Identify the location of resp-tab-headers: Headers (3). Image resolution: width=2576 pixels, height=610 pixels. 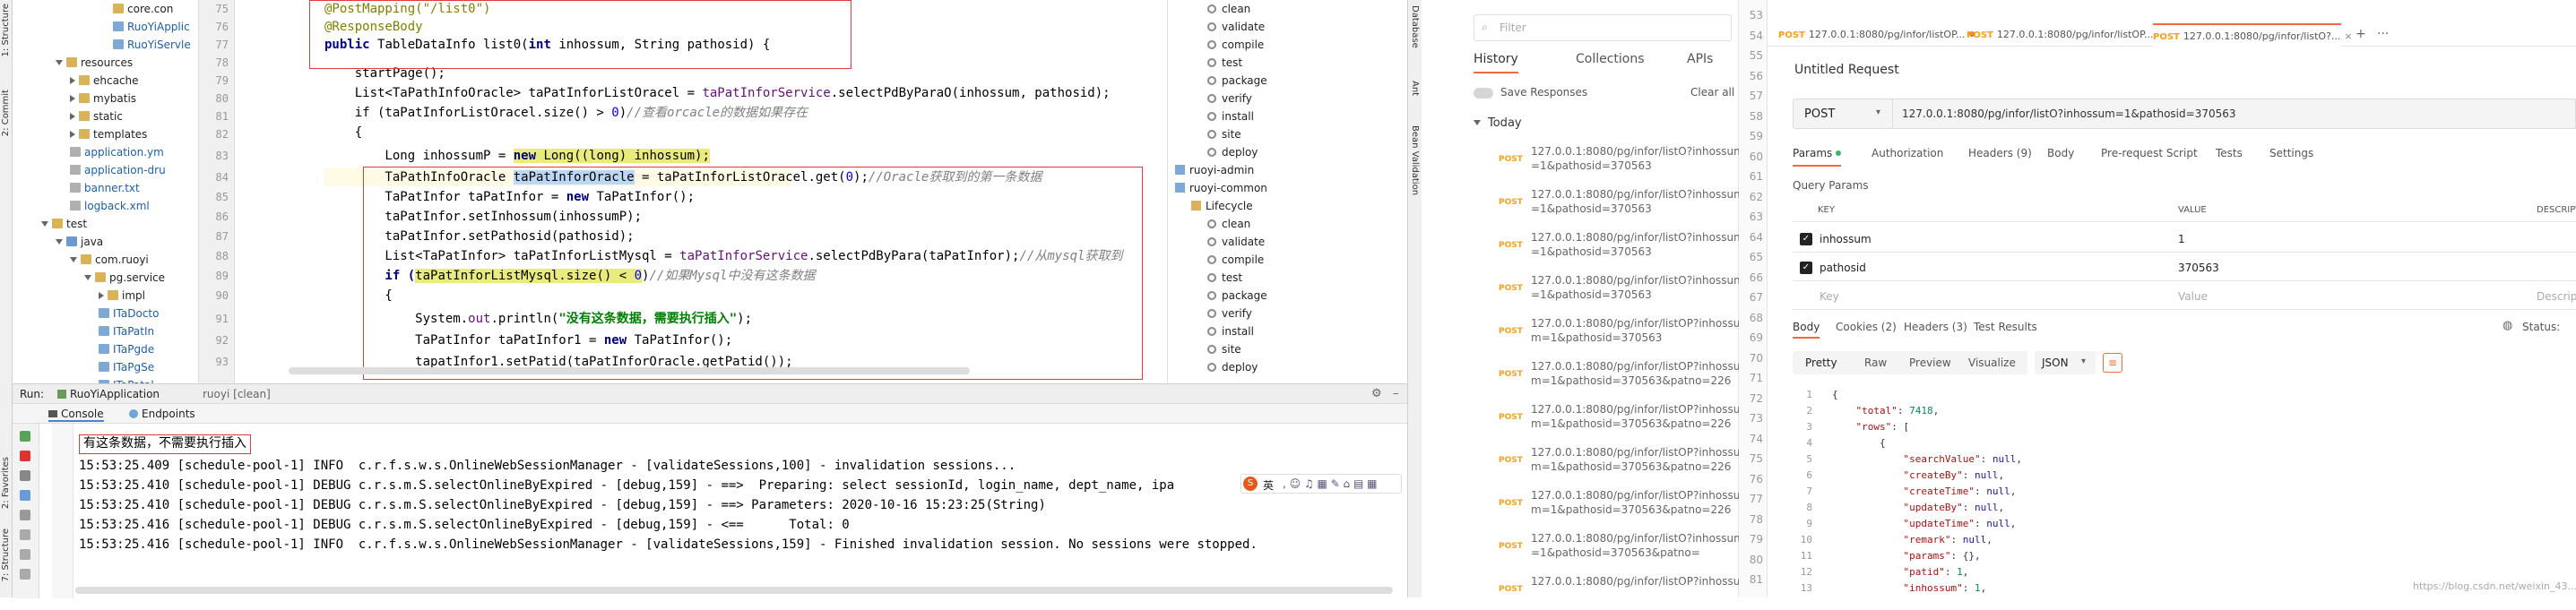
(1935, 327).